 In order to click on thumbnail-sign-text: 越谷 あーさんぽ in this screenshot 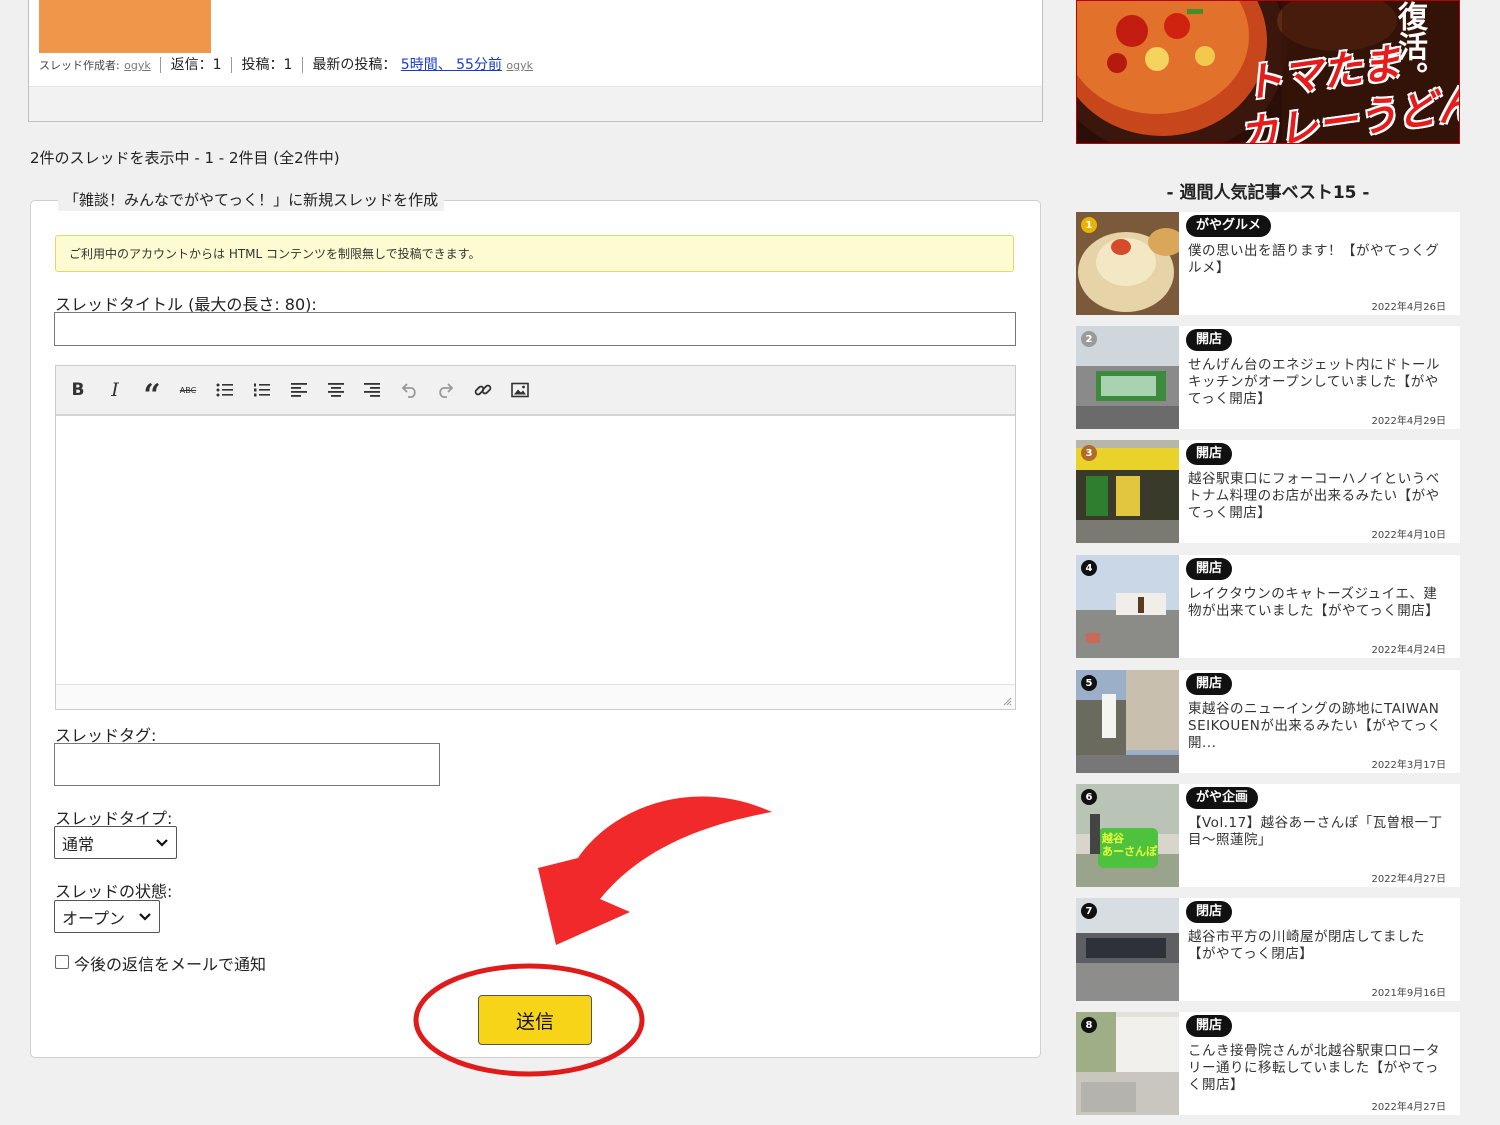, I will do `click(1129, 845)`.